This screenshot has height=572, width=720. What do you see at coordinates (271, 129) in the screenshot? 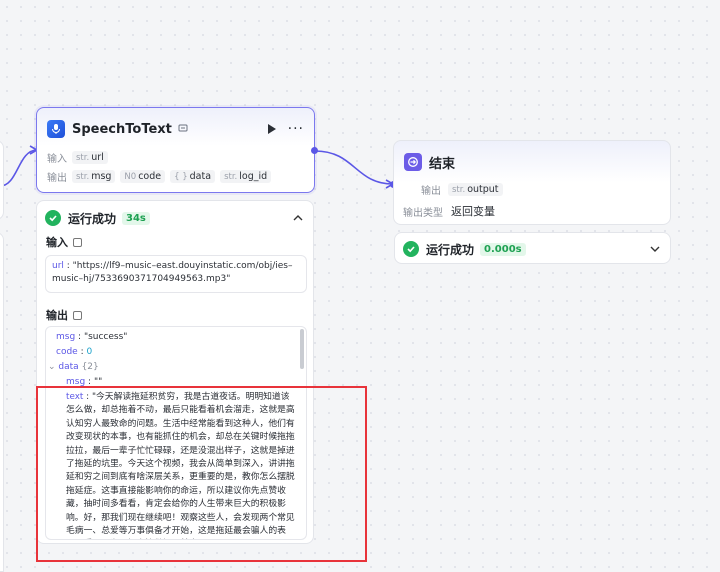
I see `run-node-icon` at bounding box center [271, 129].